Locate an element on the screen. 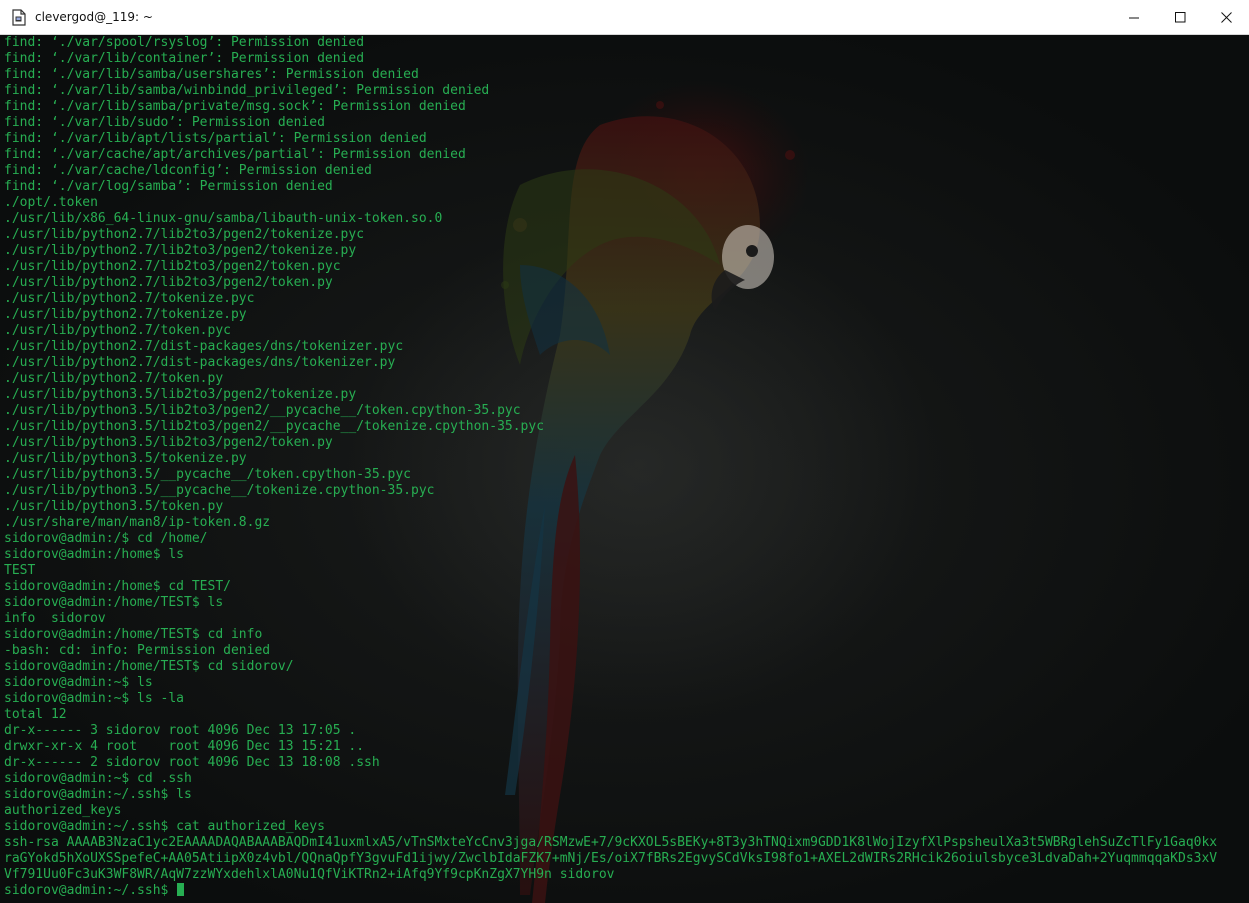 This screenshot has height=903, width=1249. terminal-line: ./usr/lib/python3.5/tokenize.py is located at coordinates (626, 459).